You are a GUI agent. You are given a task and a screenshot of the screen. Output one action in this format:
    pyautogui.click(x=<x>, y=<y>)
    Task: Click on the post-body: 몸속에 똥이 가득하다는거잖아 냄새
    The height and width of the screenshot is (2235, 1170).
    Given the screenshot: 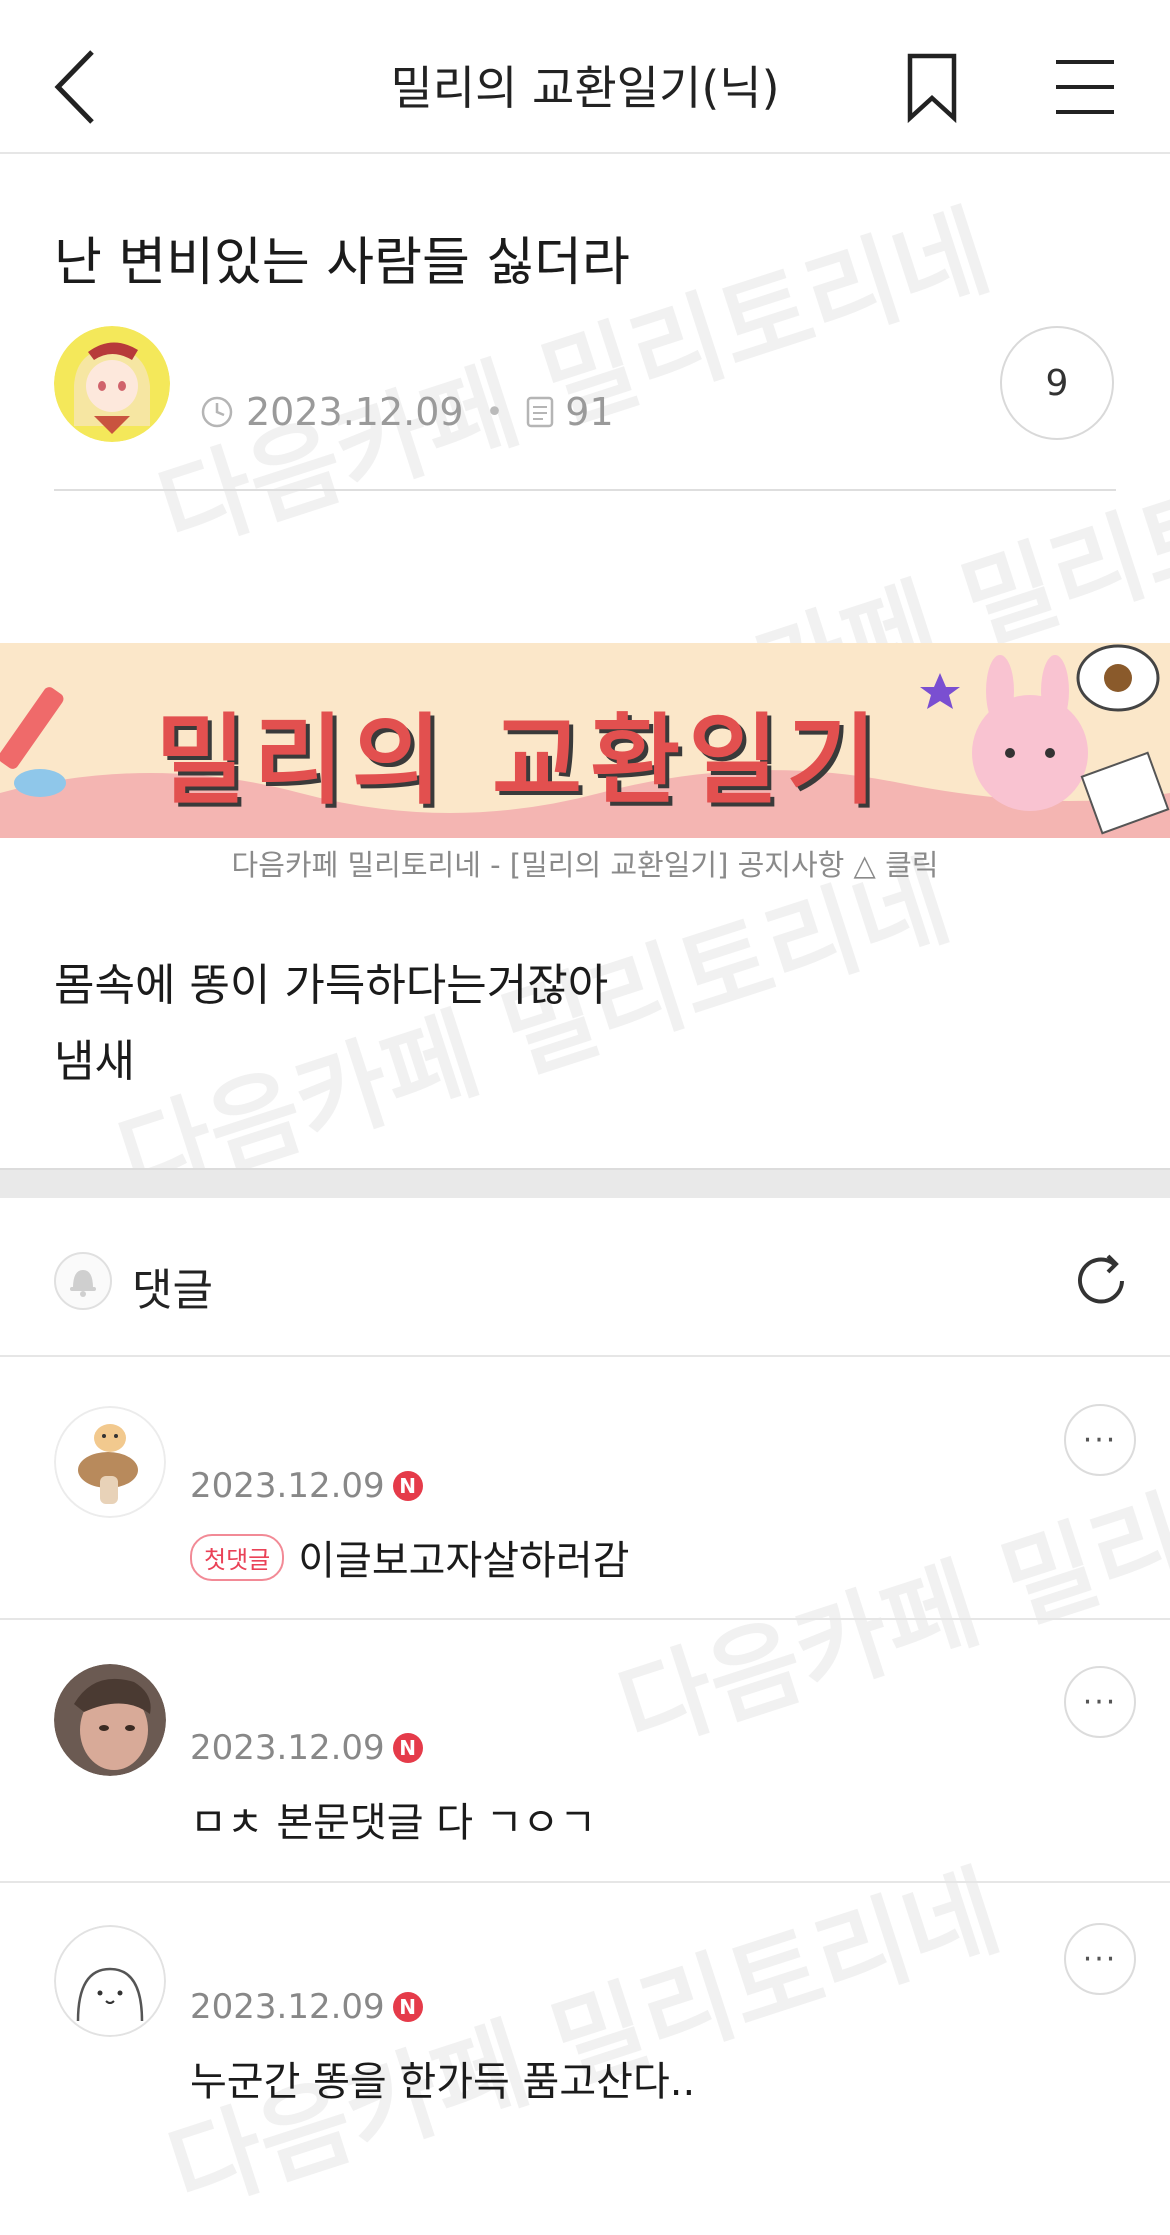 What is the action you would take?
    pyautogui.click(x=331, y=1024)
    